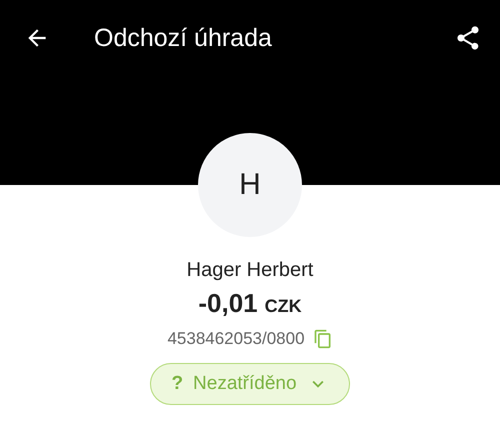 Image resolution: width=500 pixels, height=441 pixels. Describe the element at coordinates (228, 303) in the screenshot. I see `amount: -0,01` at that location.